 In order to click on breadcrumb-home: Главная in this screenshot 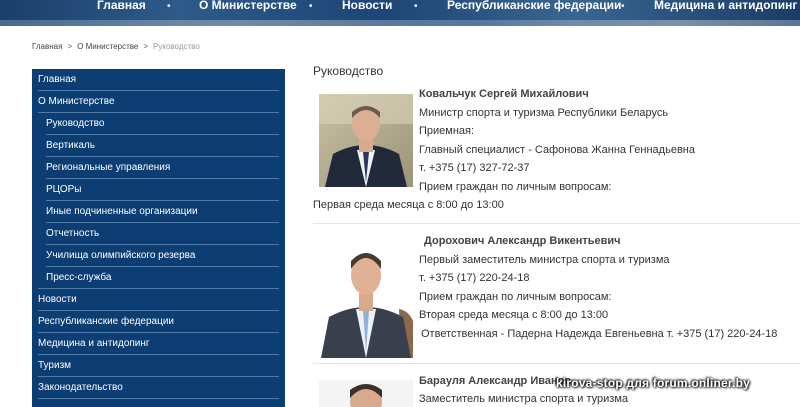, I will do `click(47, 46)`.